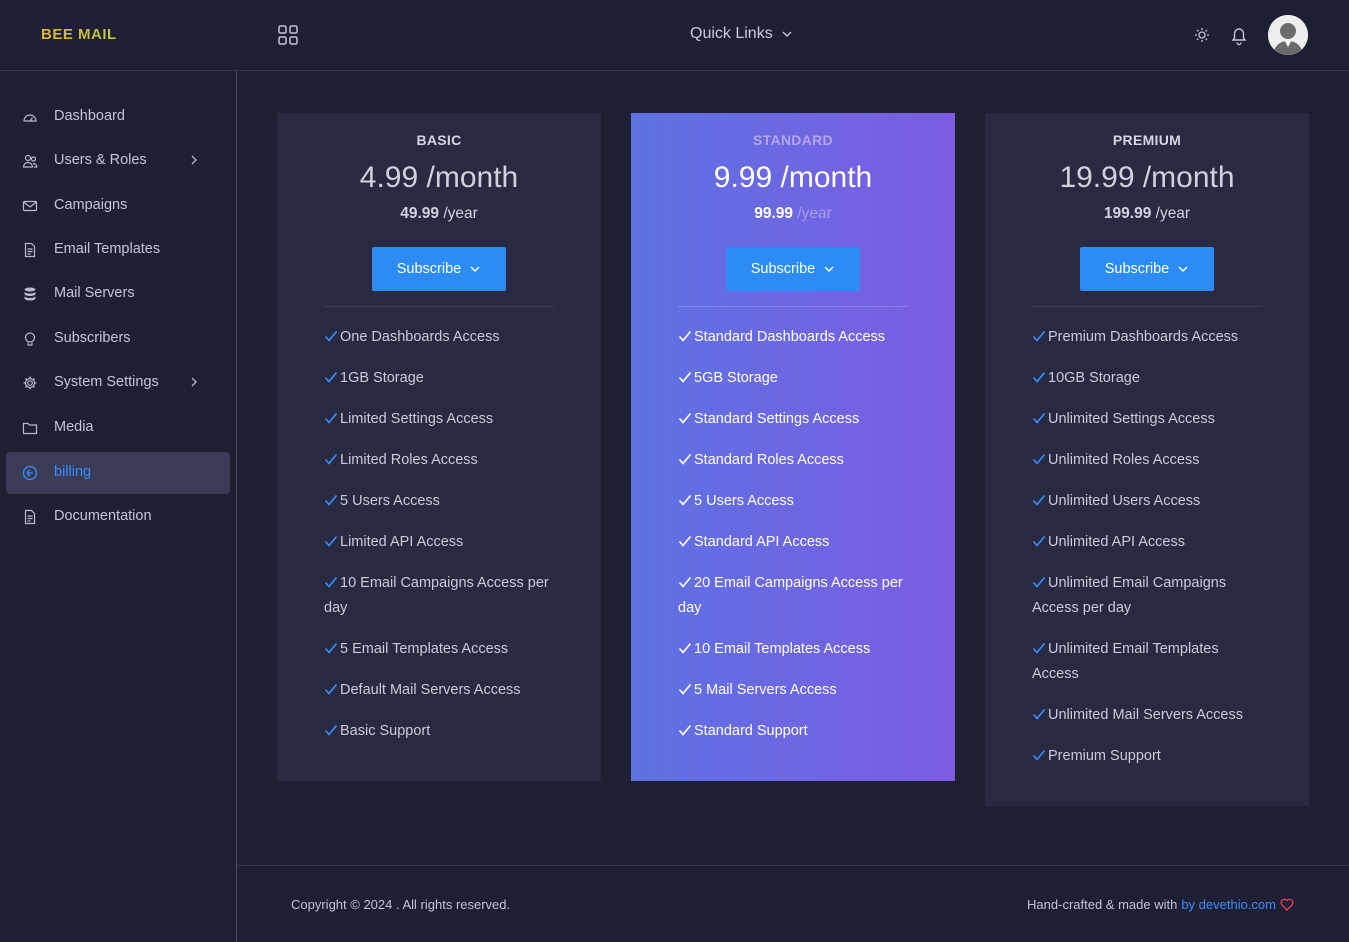 The width and height of the screenshot is (1349, 942). Describe the element at coordinates (79, 34) in the screenshot. I see `brand-logo: BEE MAIL` at that location.